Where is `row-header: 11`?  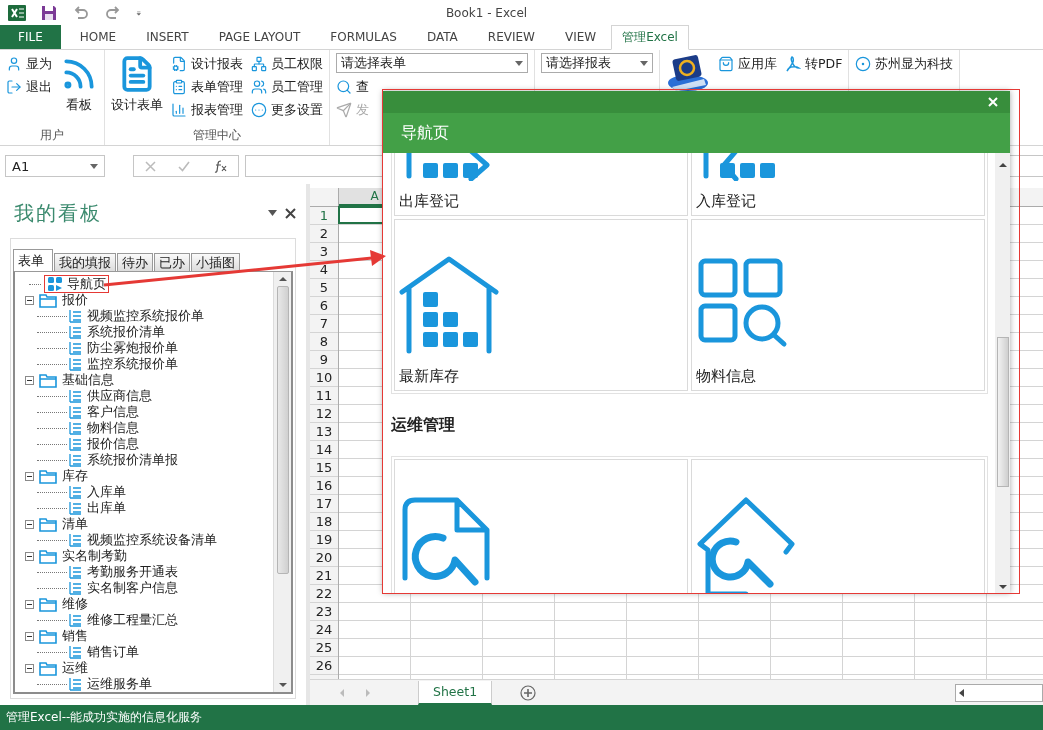 row-header: 11 is located at coordinates (324, 396).